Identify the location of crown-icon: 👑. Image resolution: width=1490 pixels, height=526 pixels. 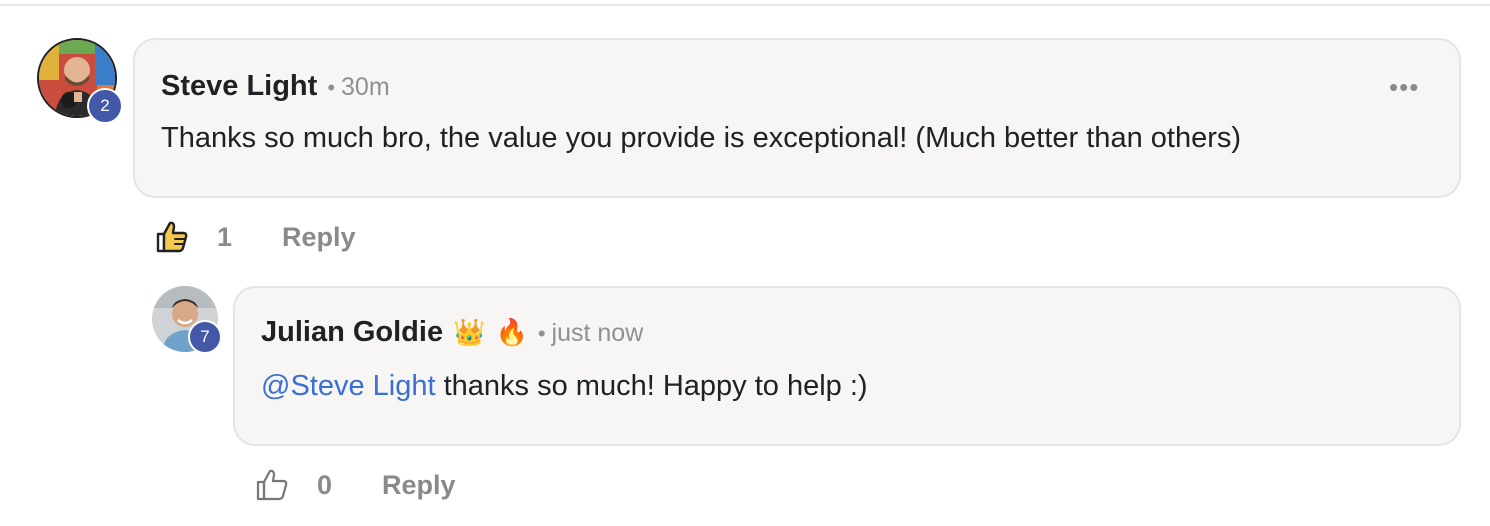
(469, 333).